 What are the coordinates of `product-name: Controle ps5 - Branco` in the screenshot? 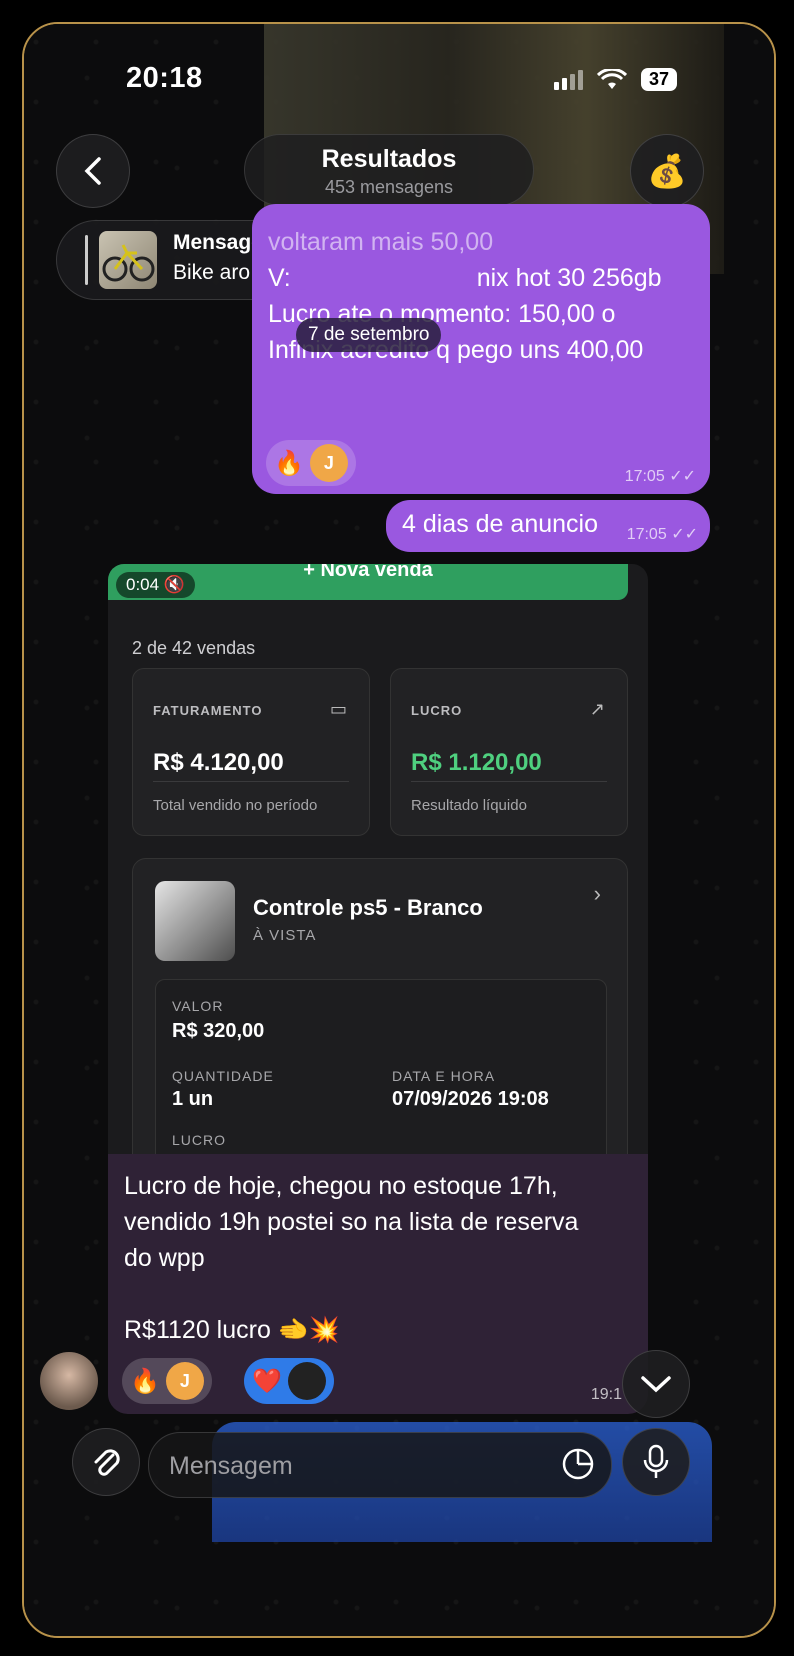 It's located at (368, 907).